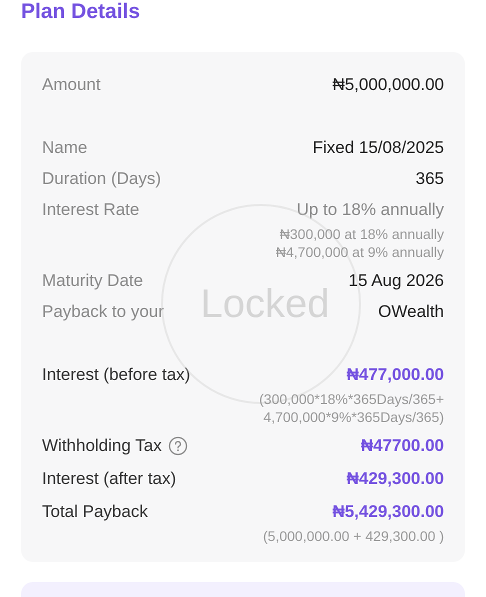 This screenshot has width=486, height=597. What do you see at coordinates (378, 148) in the screenshot?
I see `detail-value: Fixed 15/08/2025` at bounding box center [378, 148].